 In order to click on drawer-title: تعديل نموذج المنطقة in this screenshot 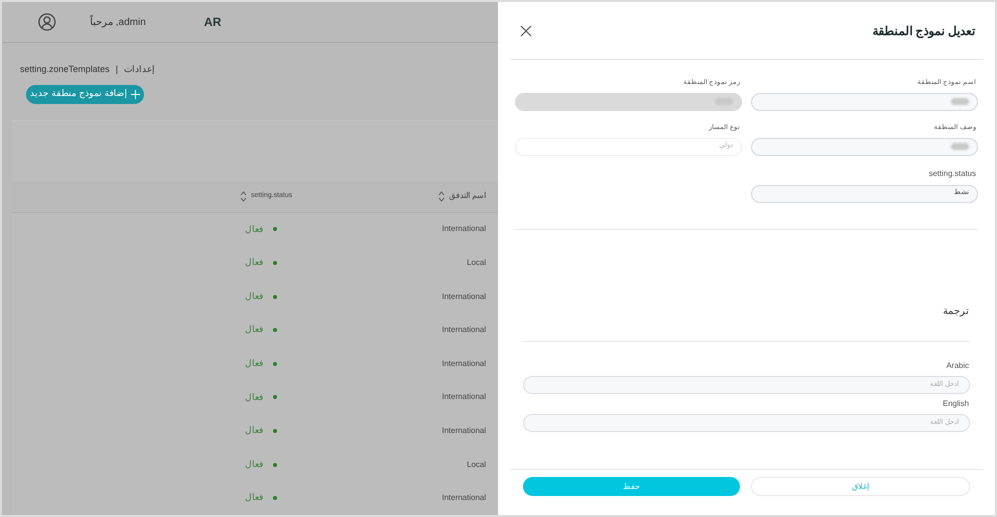, I will do `click(923, 31)`.